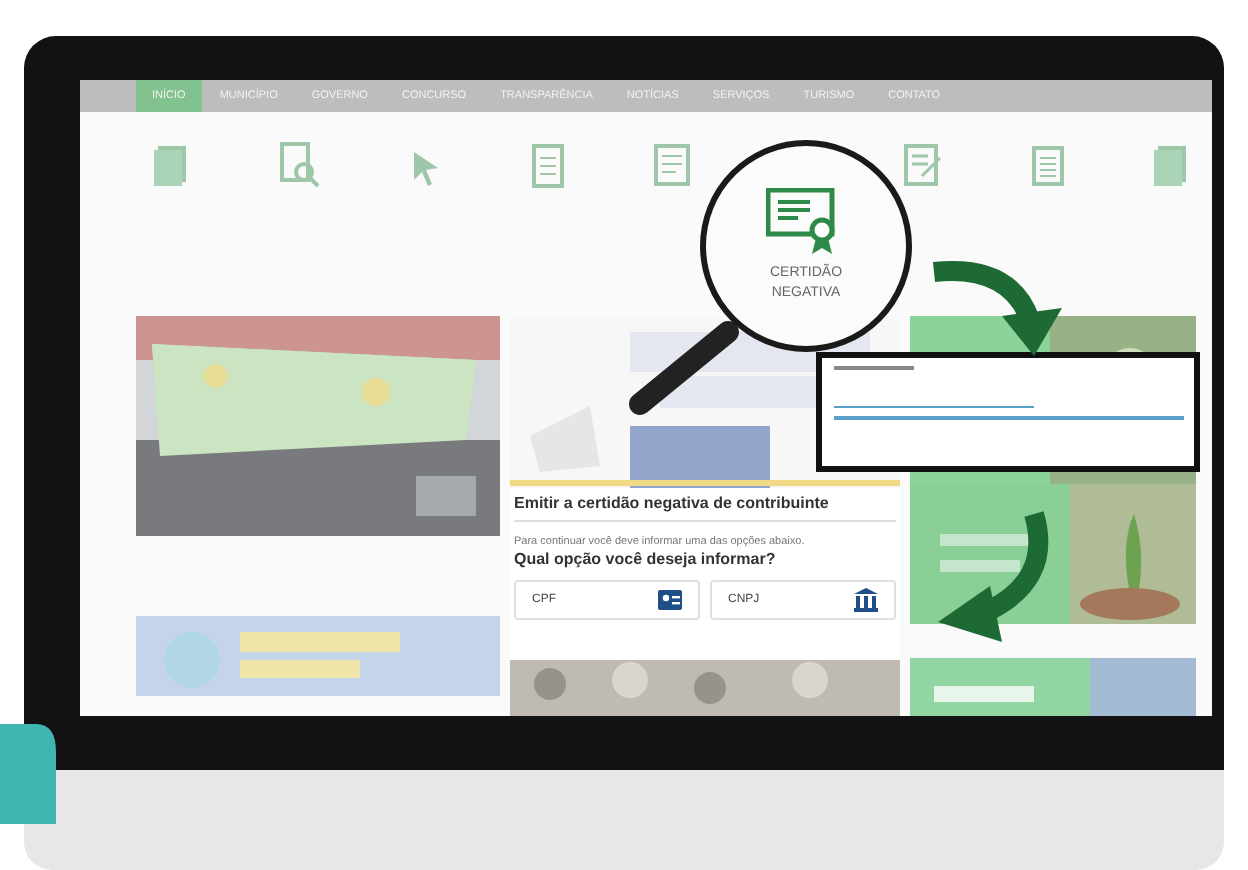  I want to click on blurred-text-line, so click(874, 367).